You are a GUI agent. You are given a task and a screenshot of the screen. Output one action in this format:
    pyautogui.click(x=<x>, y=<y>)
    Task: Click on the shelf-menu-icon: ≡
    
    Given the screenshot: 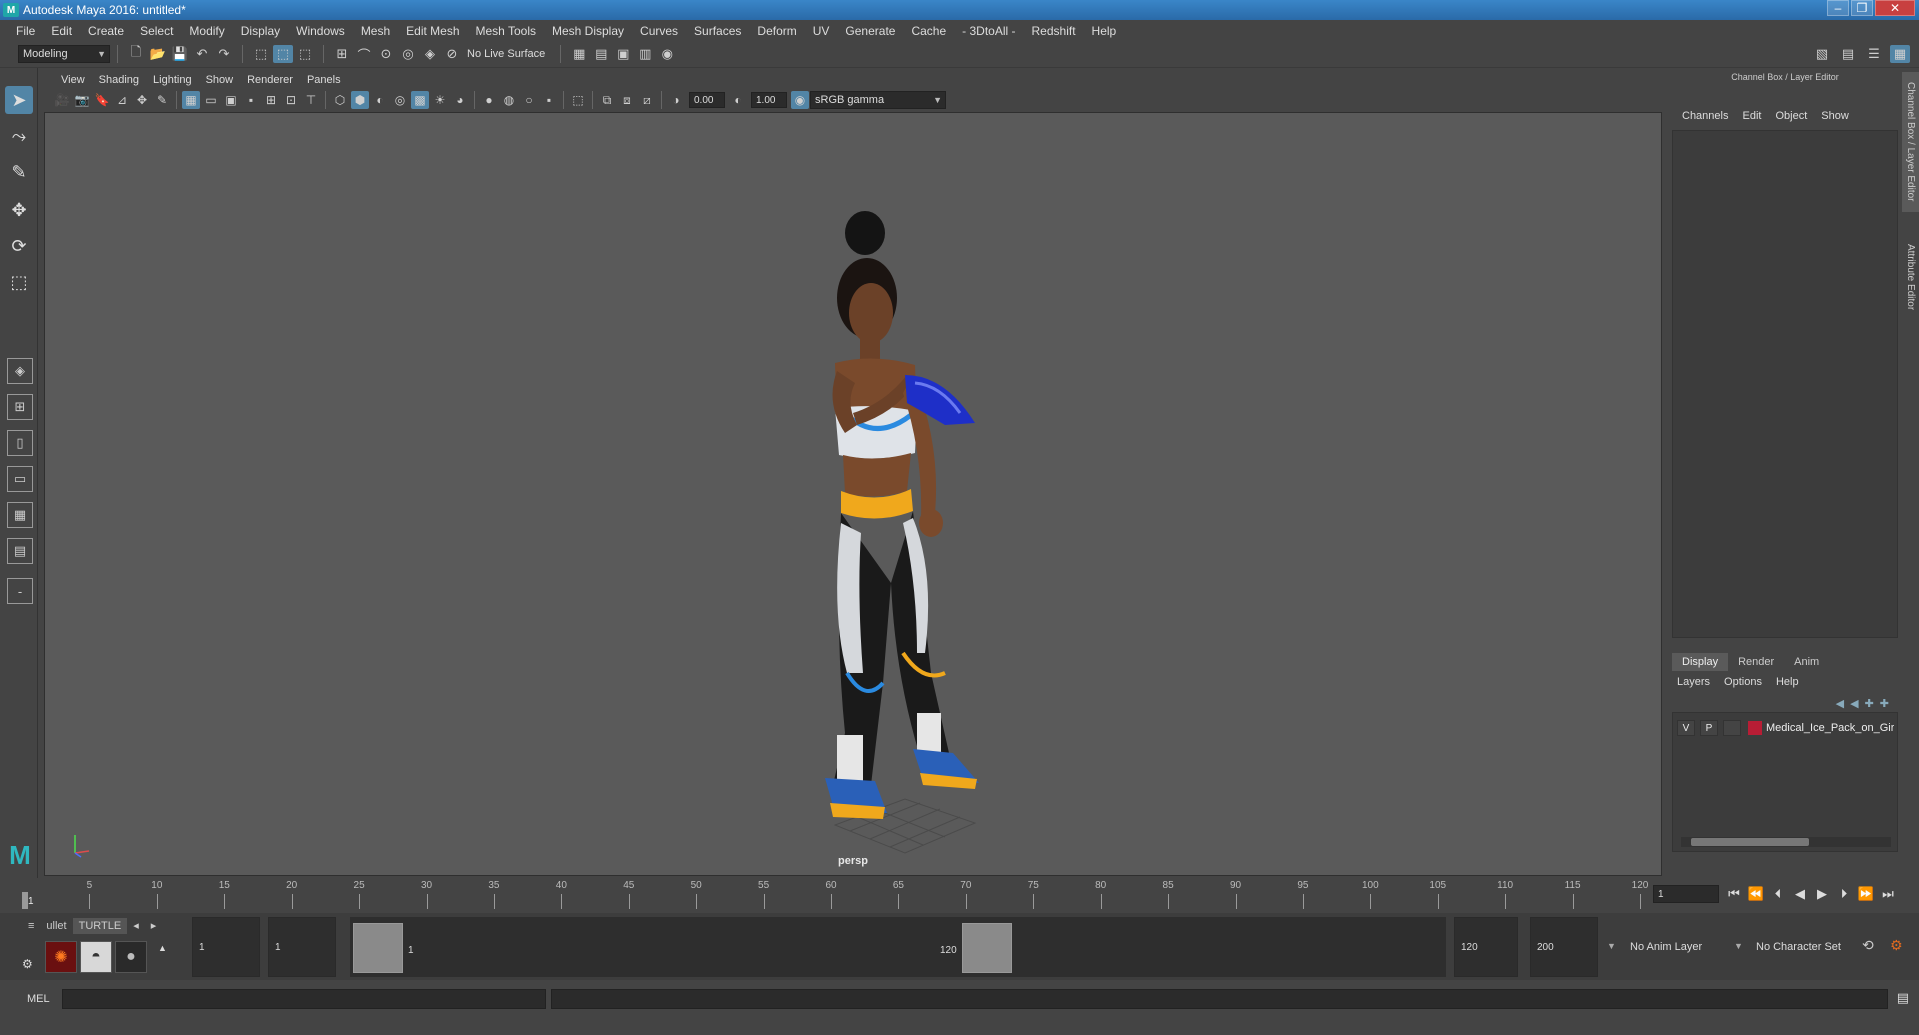 What is the action you would take?
    pyautogui.click(x=31, y=926)
    